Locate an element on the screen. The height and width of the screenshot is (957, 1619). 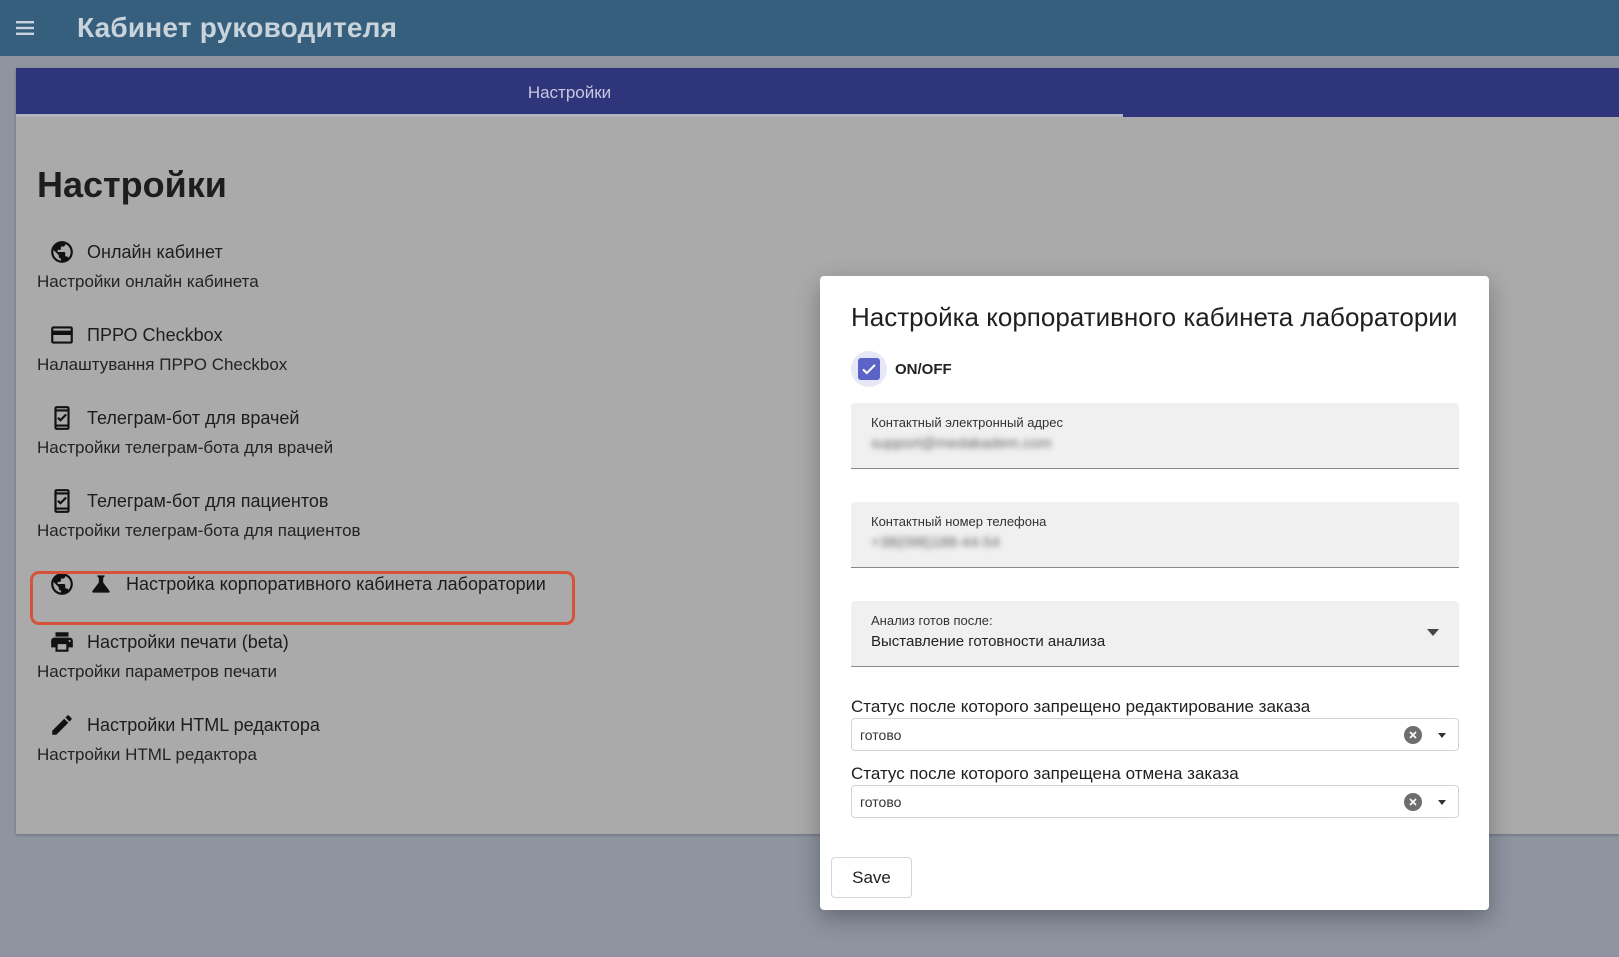
email-field-value: support@medakadem.com is located at coordinates (961, 443).